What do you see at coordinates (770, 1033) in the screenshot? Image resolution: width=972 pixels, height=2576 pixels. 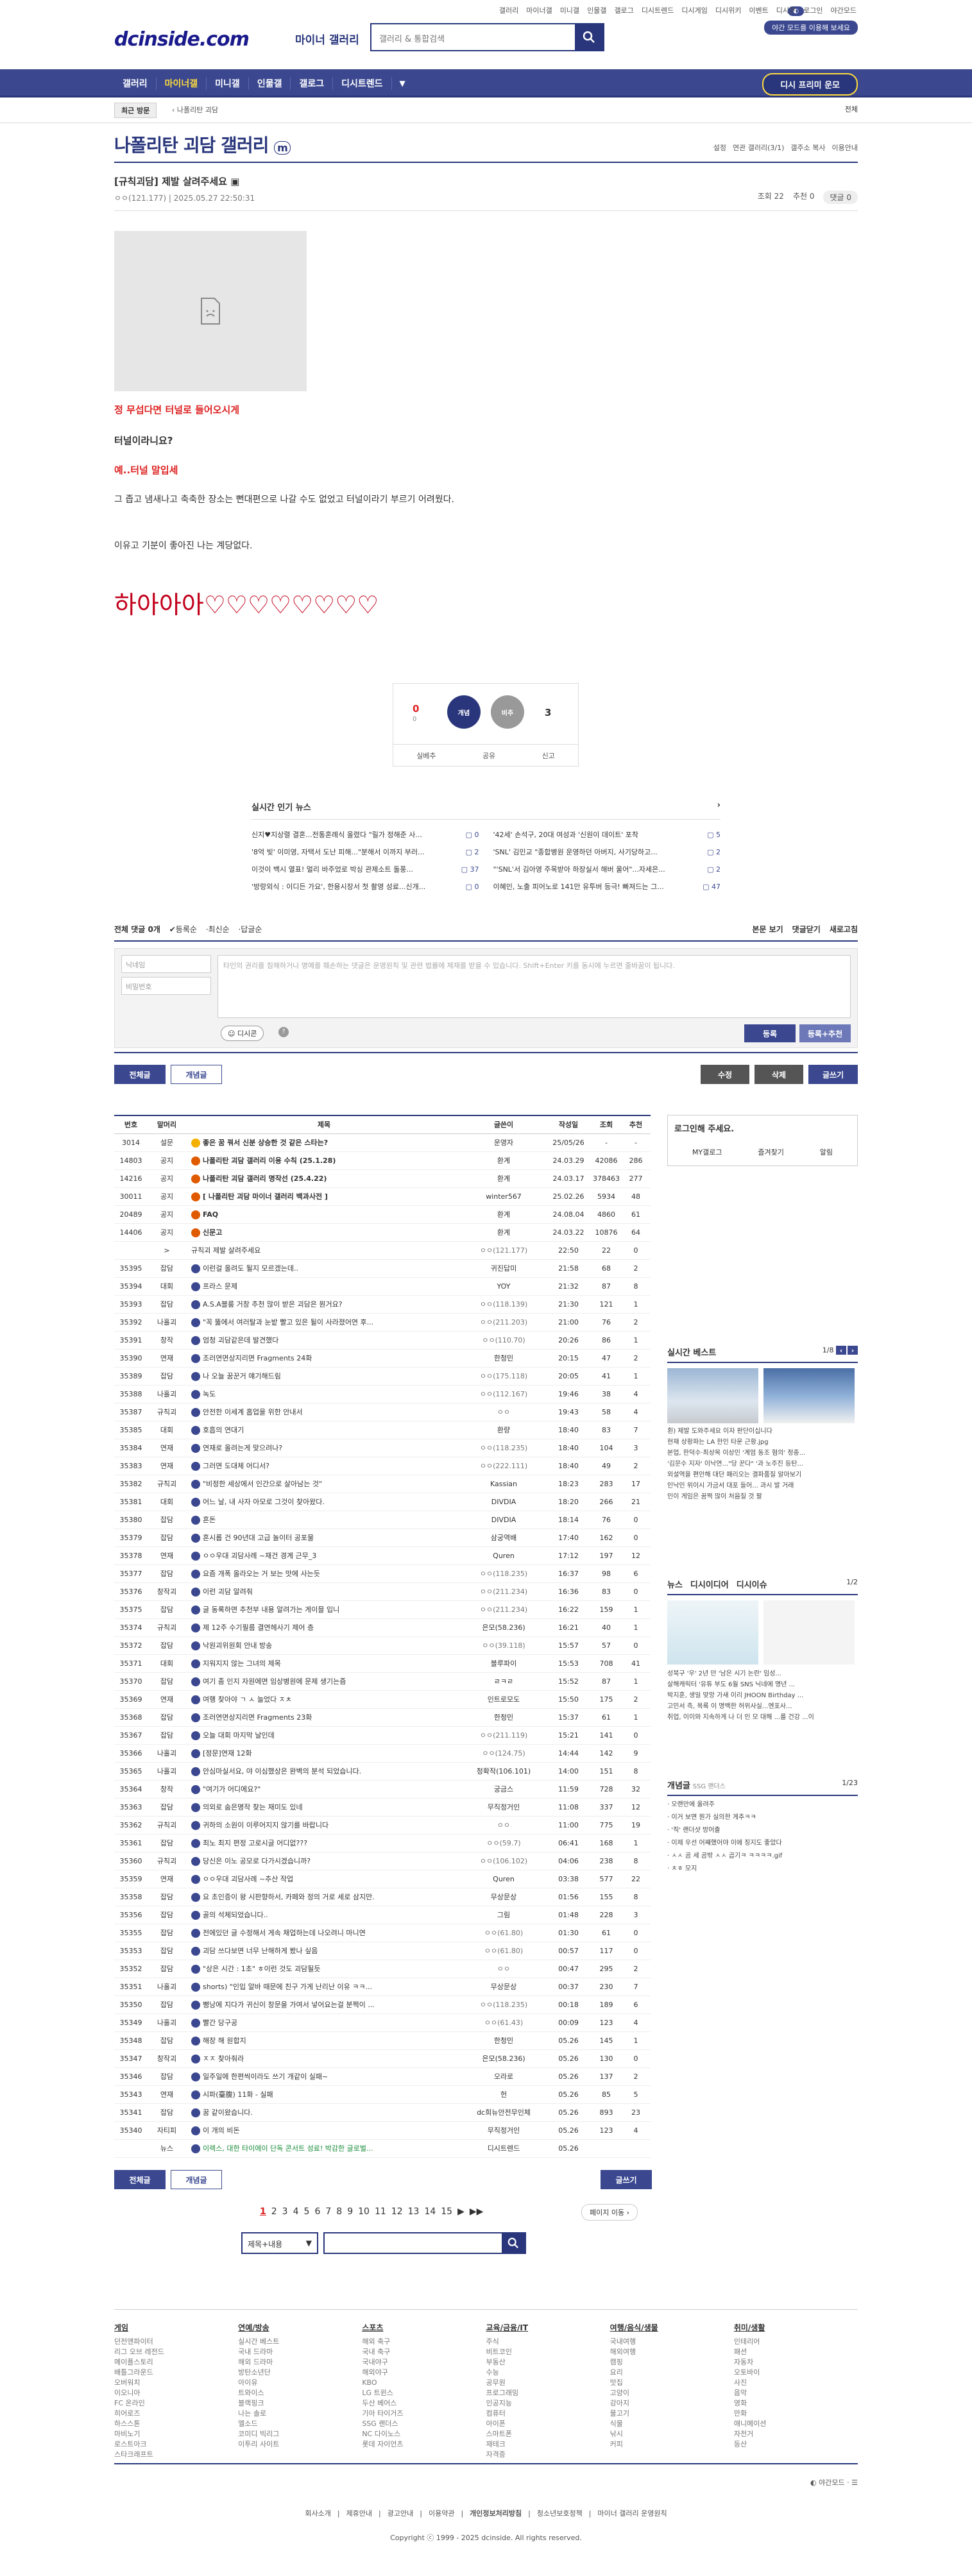 I see `comment-submit-button: 등록` at bounding box center [770, 1033].